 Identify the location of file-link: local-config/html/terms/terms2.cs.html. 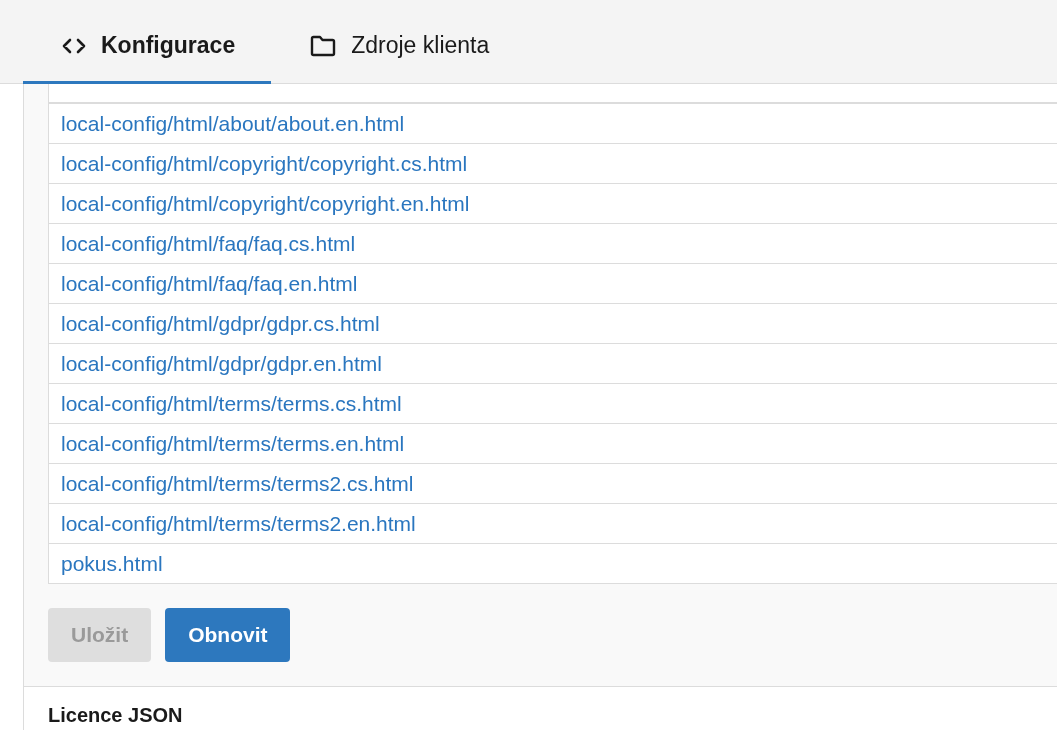
(237, 483).